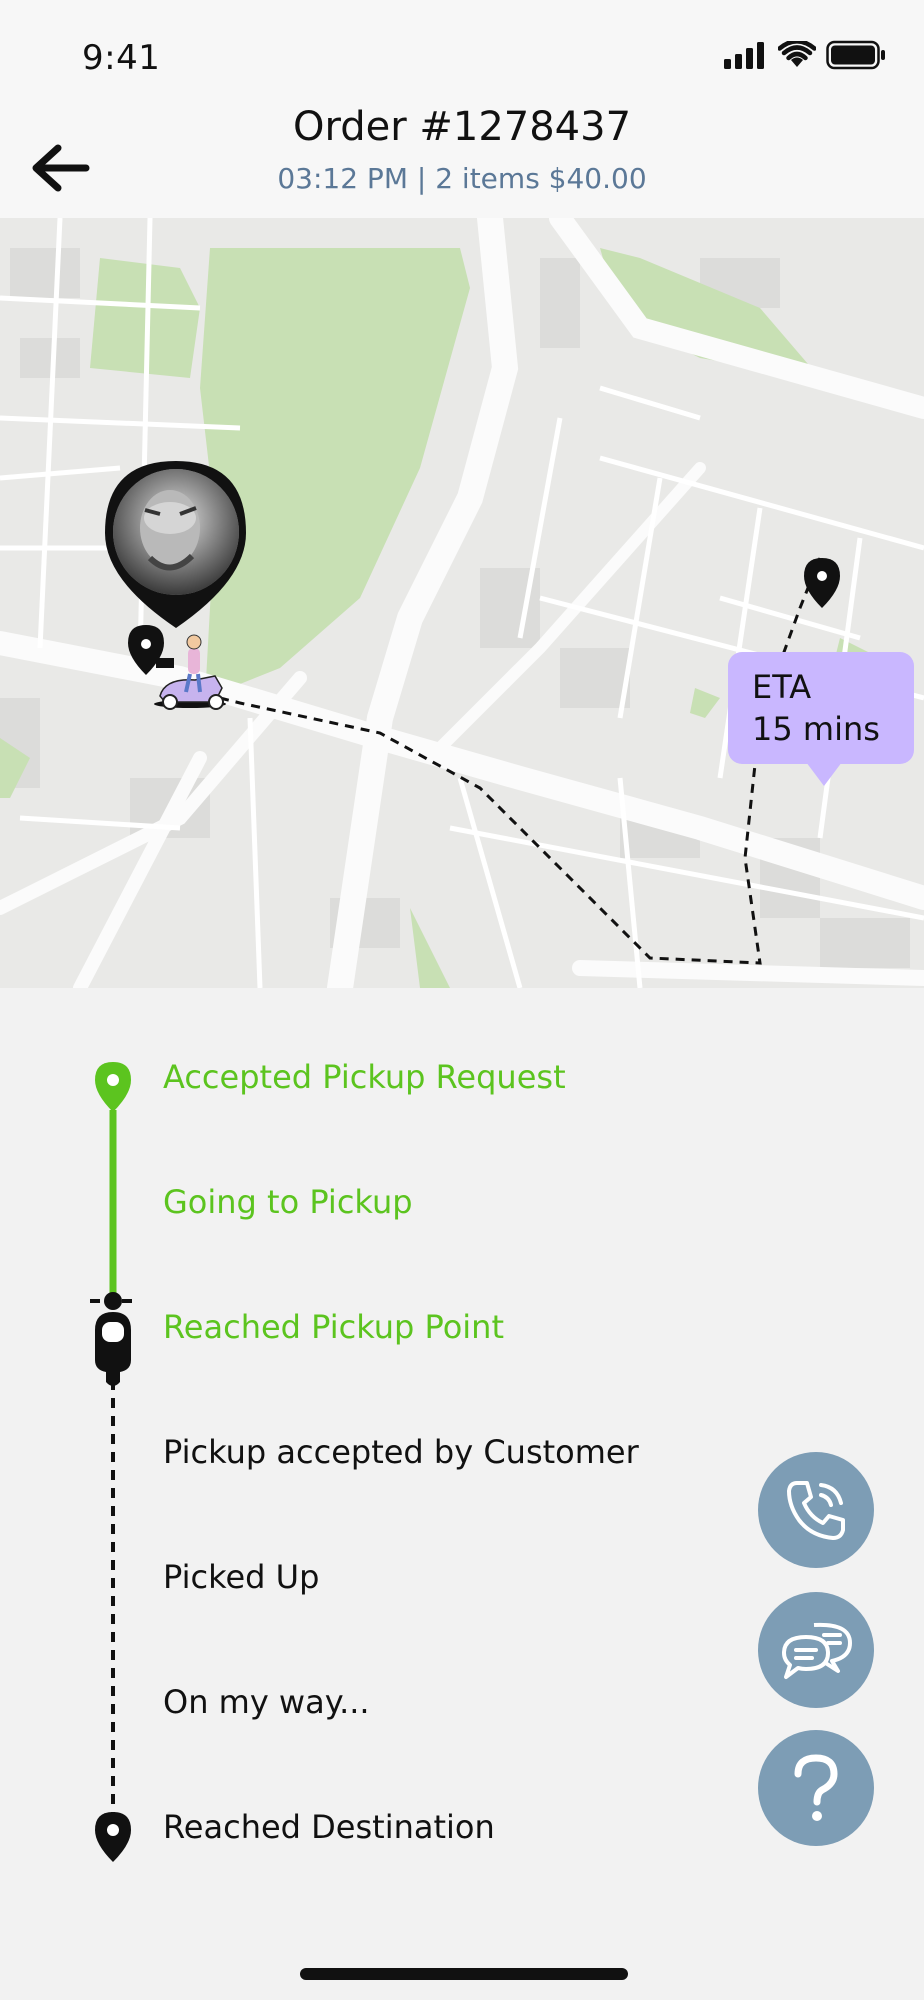  What do you see at coordinates (464, 1974) in the screenshot?
I see `home-indicator` at bounding box center [464, 1974].